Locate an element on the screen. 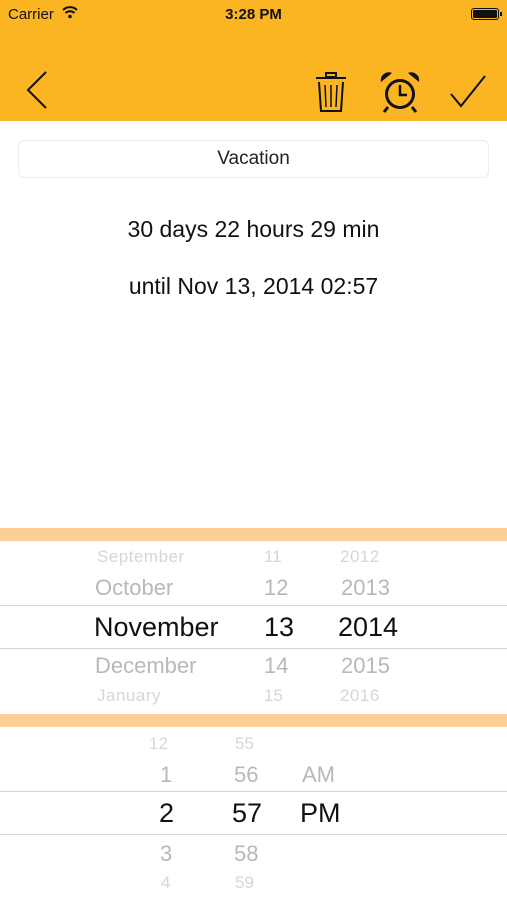 The height and width of the screenshot is (900, 507). minute-option: 58 is located at coordinates (246, 854).